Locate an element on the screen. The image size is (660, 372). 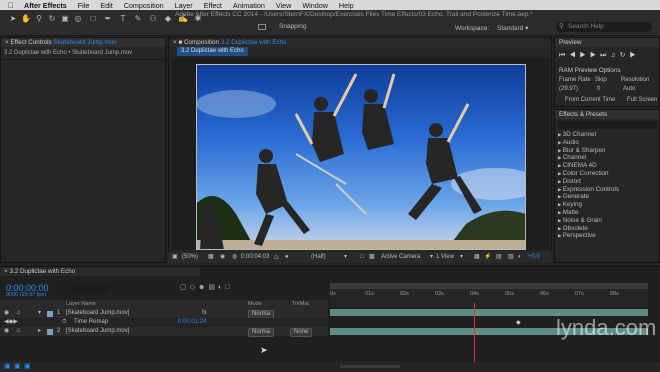
ram-preview-icon: ▶ is located at coordinates (635, 55).